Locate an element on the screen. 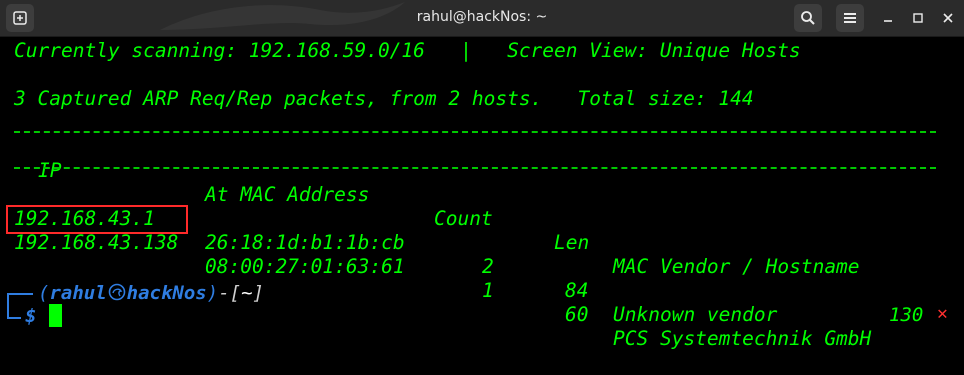 This screenshot has width=964, height=375. close-icon is located at coordinates (948, 18).